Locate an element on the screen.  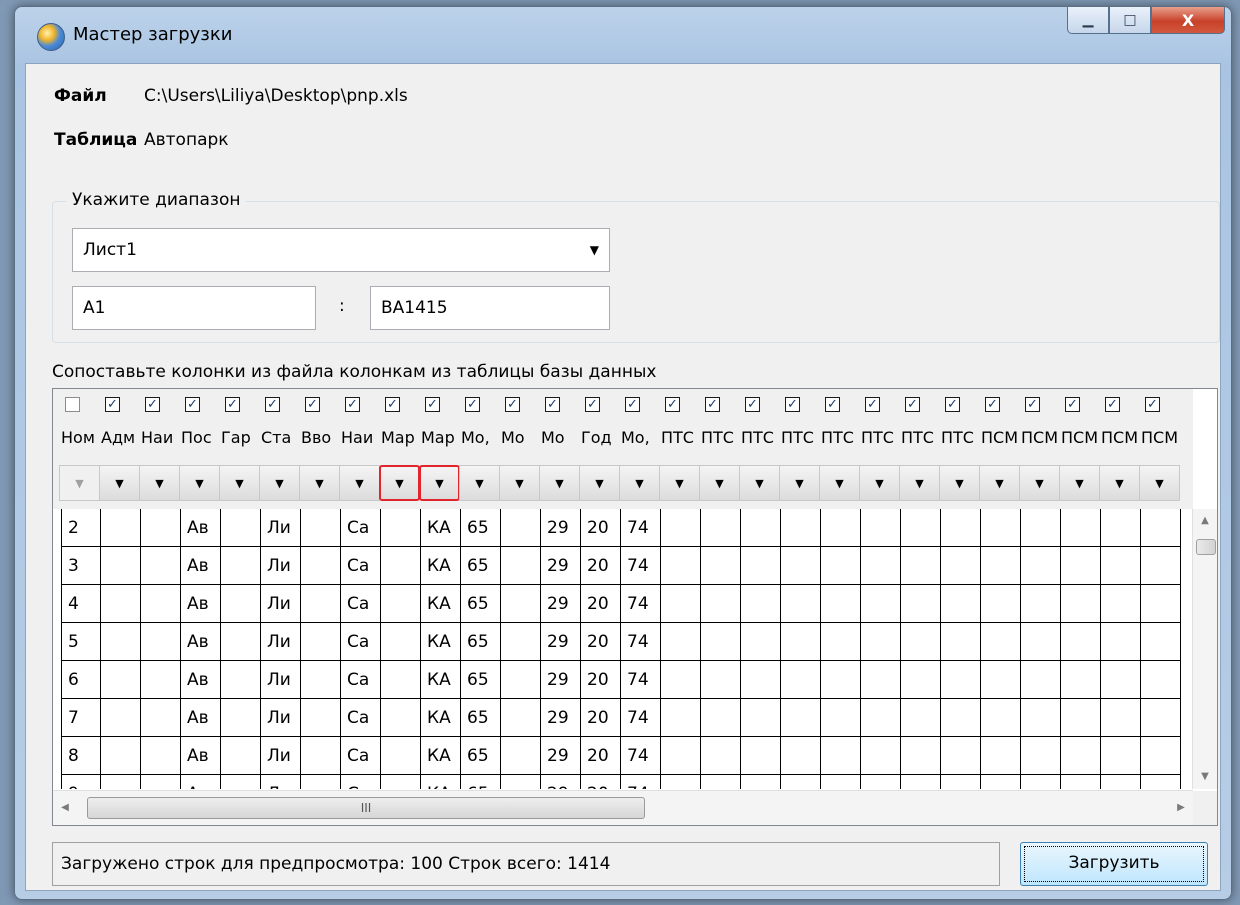
vertical-scroll-thumb is located at coordinates (1206, 547).